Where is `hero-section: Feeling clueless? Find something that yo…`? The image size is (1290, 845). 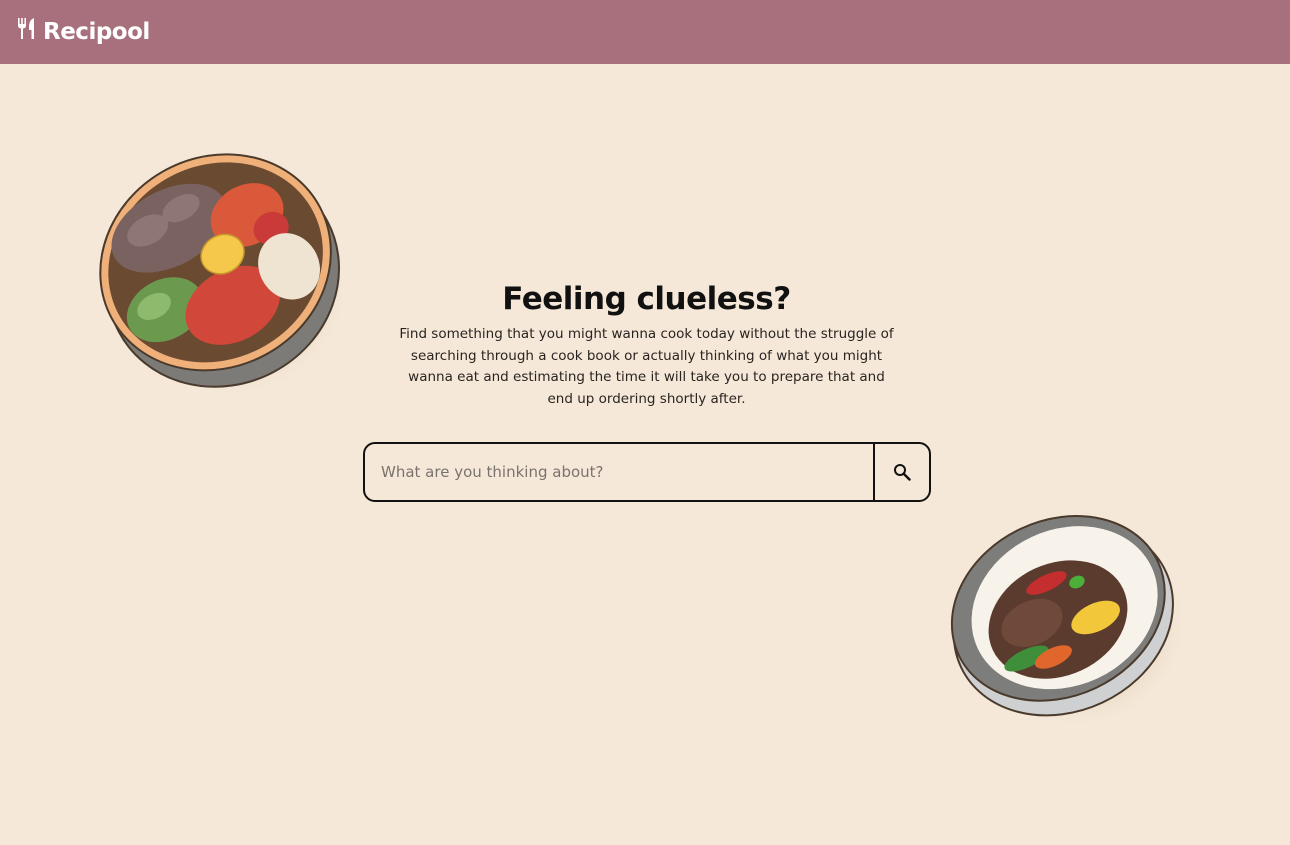 hero-section: Feeling clueless? Find something that yo… is located at coordinates (646, 344).